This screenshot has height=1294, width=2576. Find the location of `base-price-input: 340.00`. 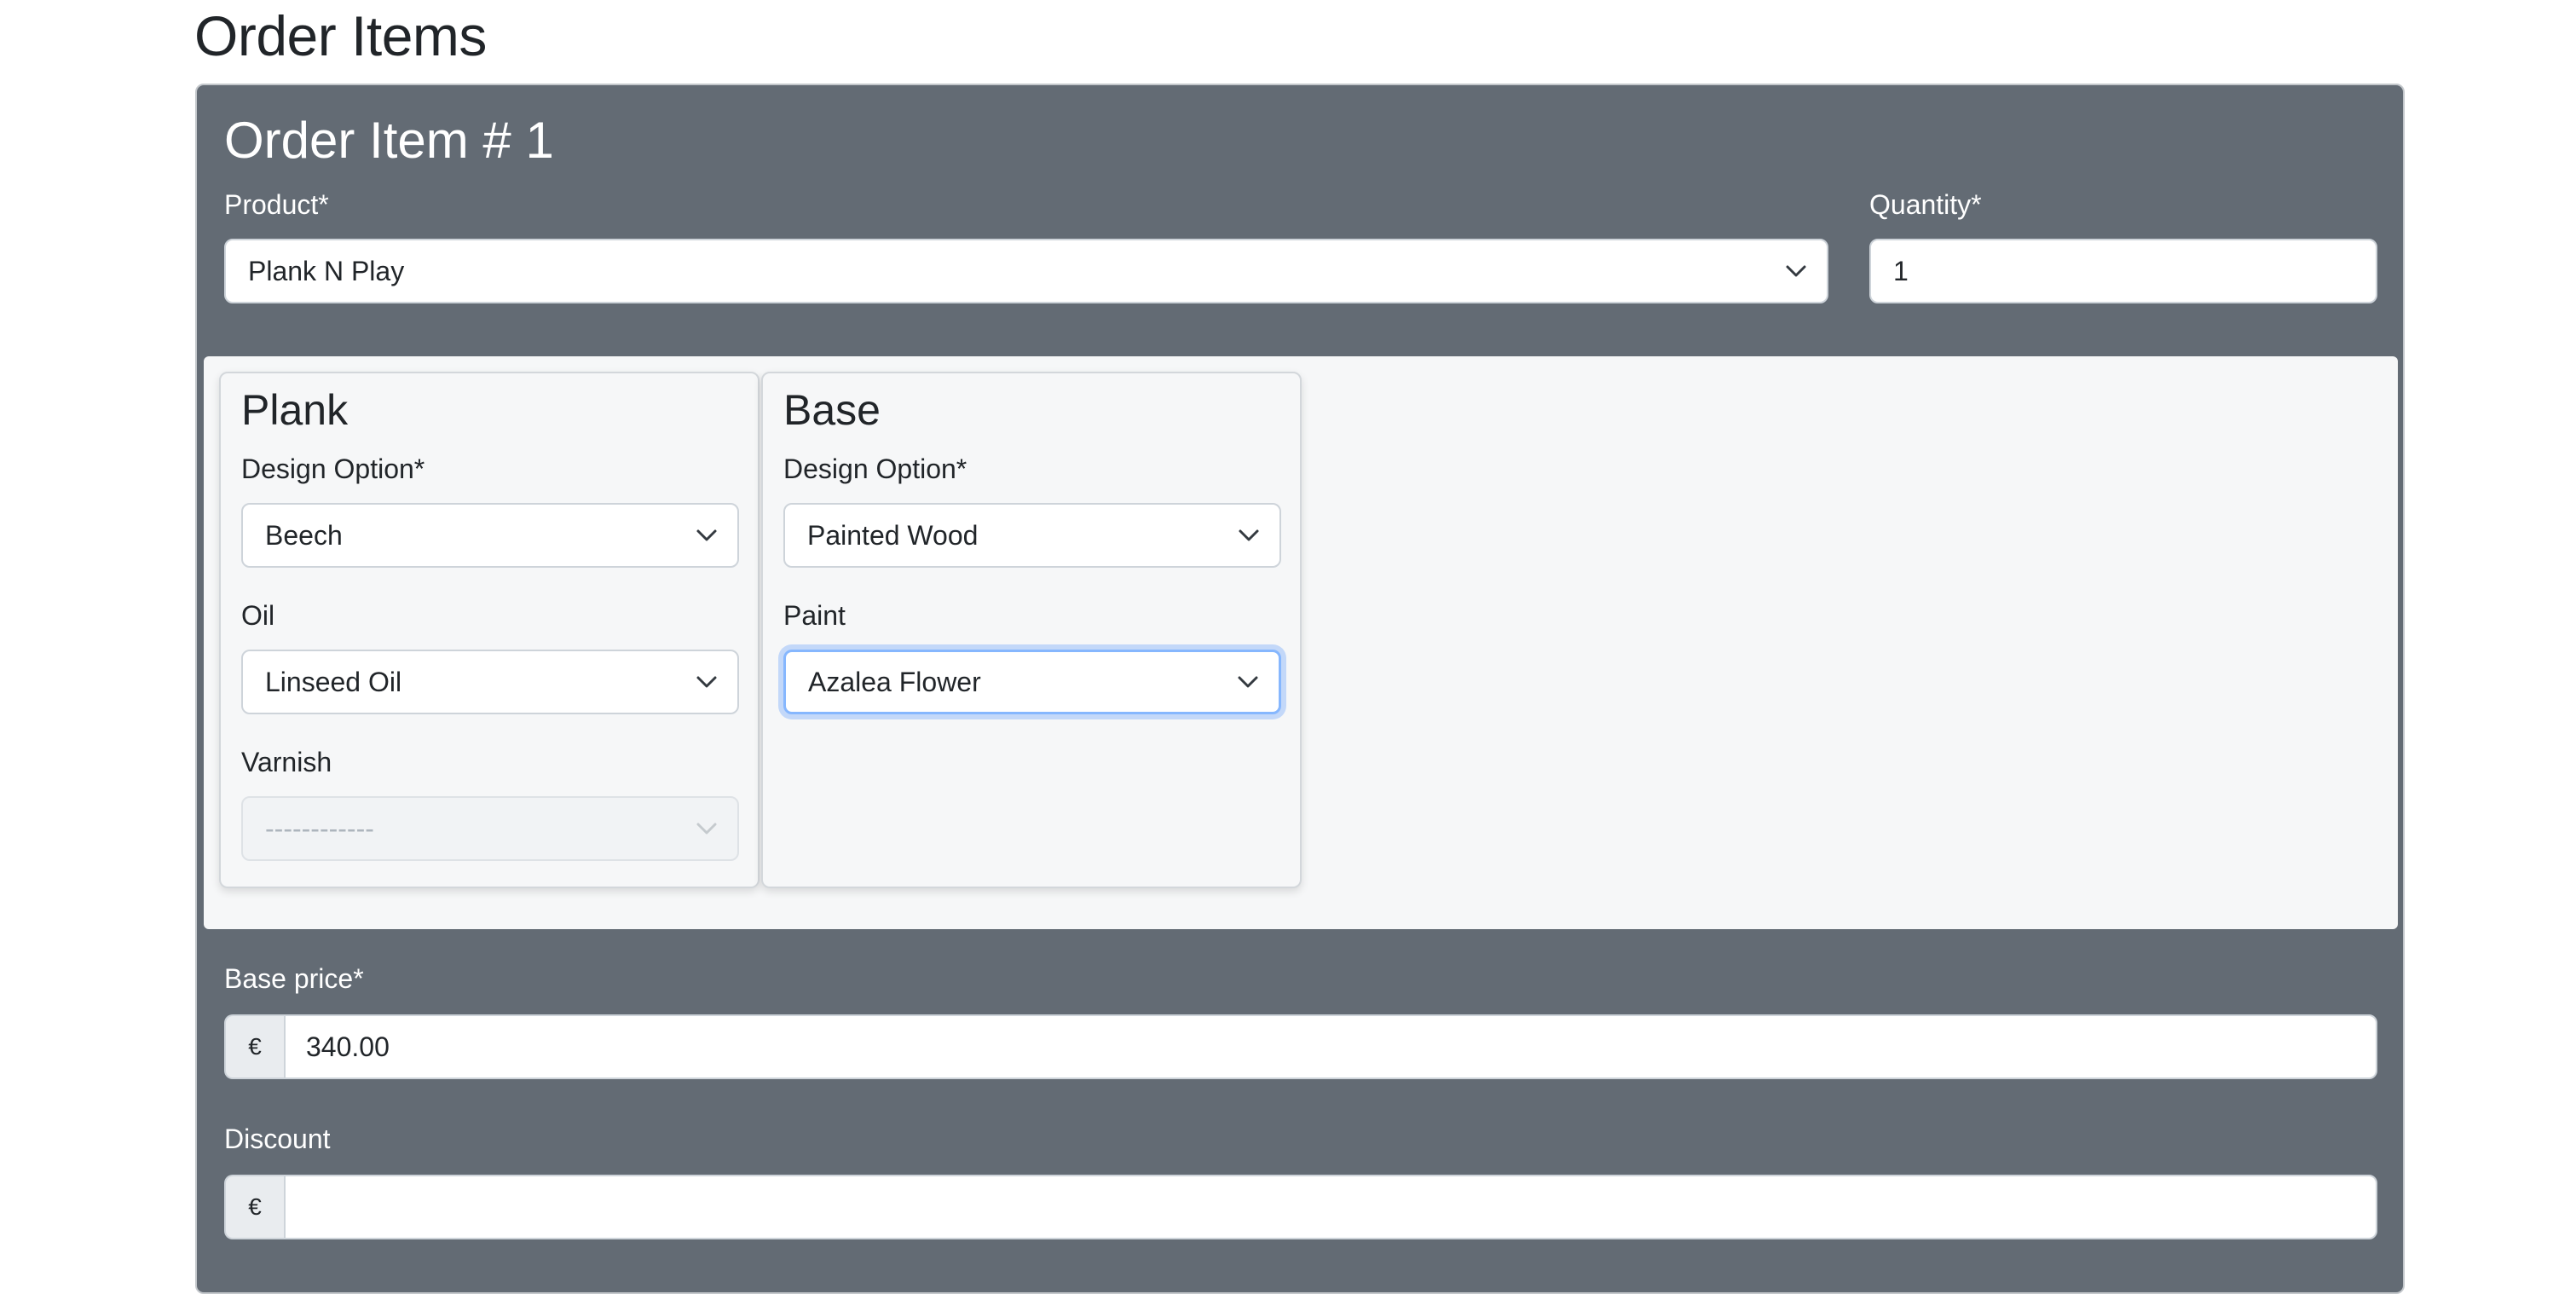

base-price-input: 340.00 is located at coordinates (1330, 1046).